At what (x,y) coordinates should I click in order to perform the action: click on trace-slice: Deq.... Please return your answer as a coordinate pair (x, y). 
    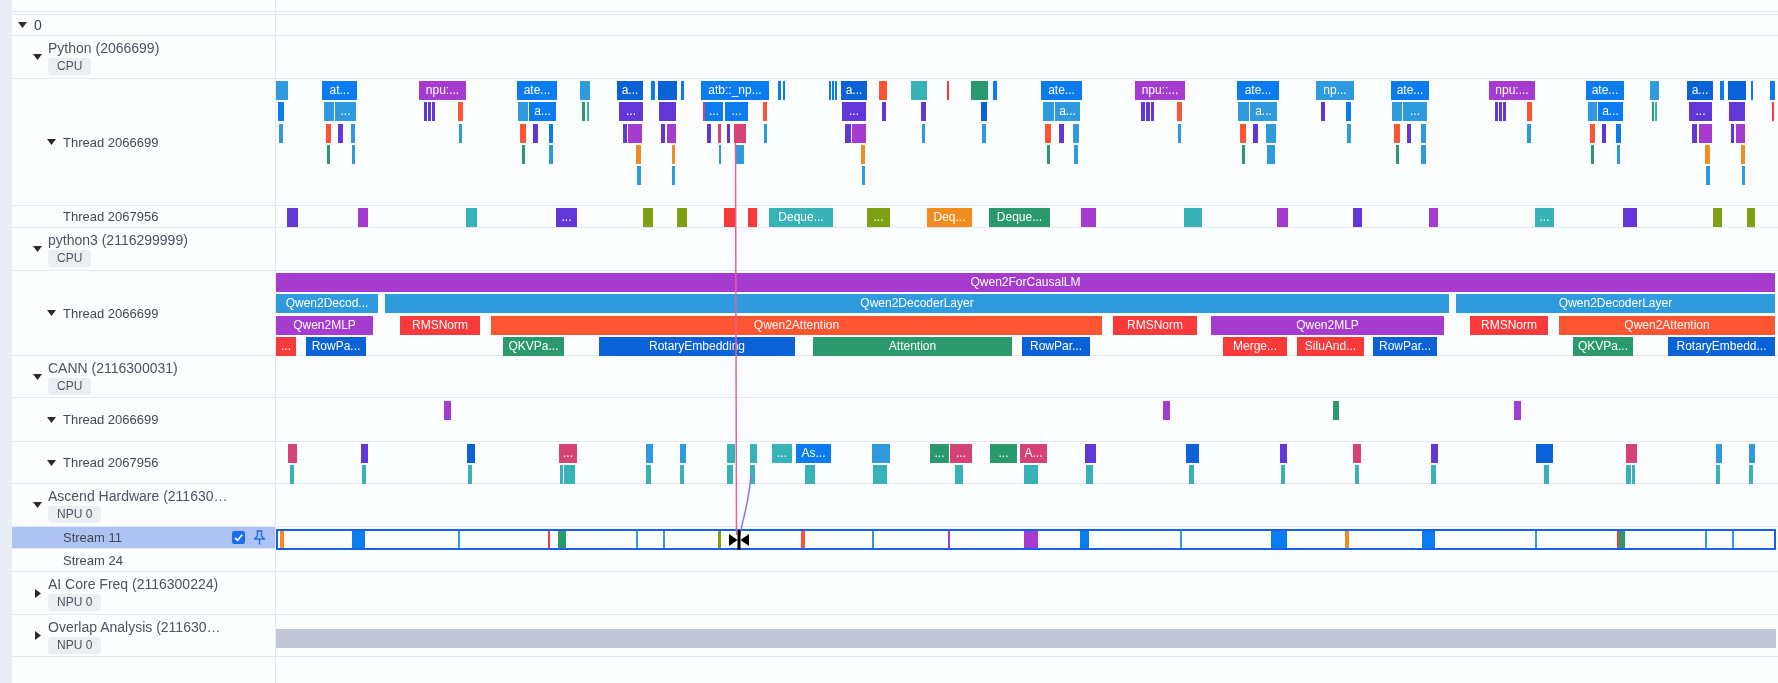
    Looking at the image, I should click on (949, 217).